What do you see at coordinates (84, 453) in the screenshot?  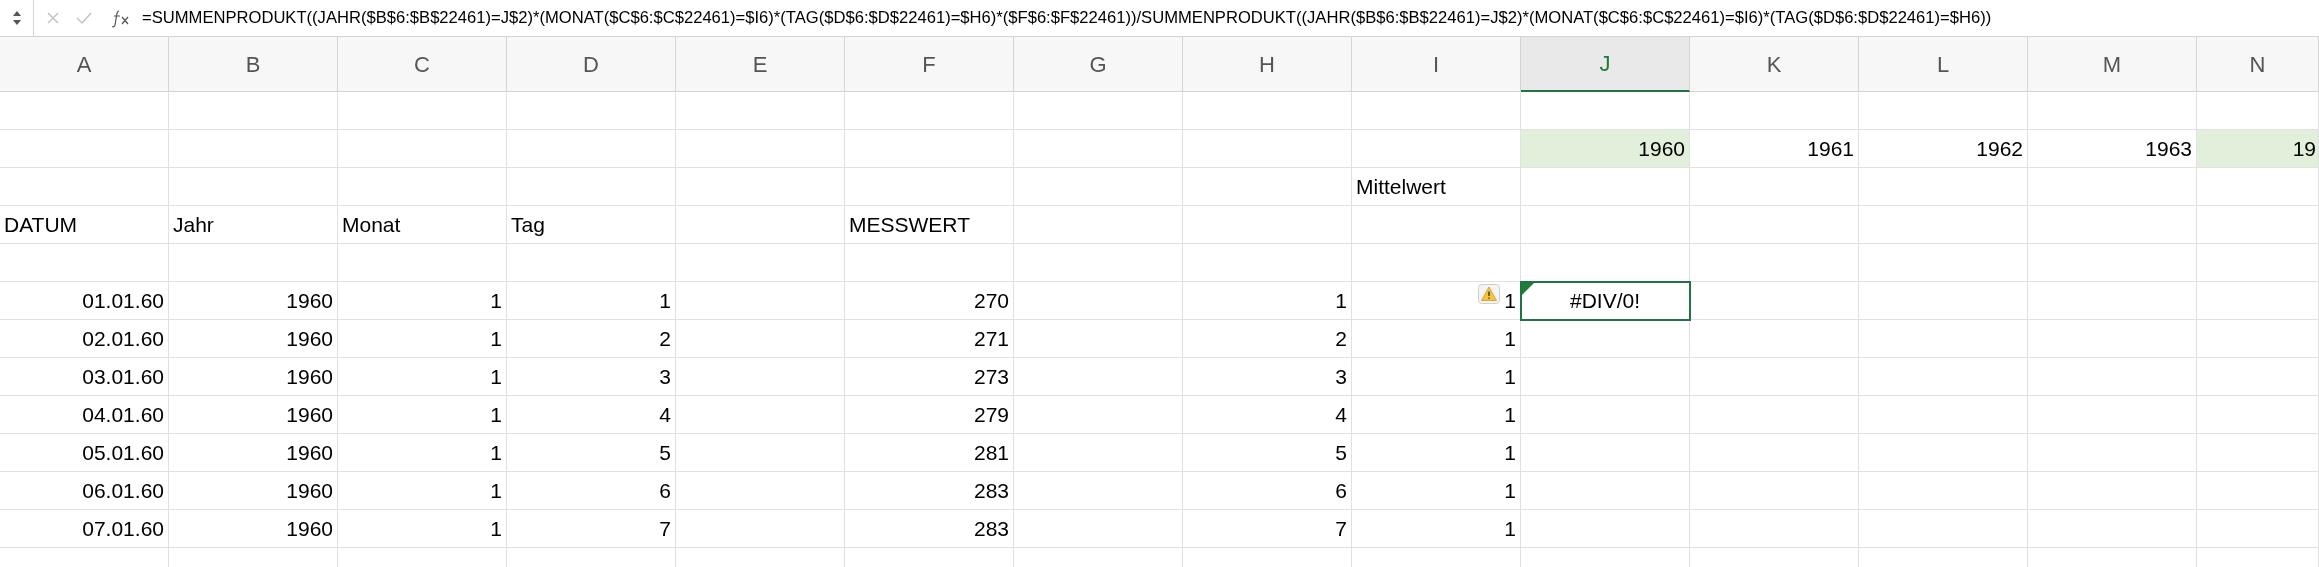 I see `table-cell: 05.01.60` at bounding box center [84, 453].